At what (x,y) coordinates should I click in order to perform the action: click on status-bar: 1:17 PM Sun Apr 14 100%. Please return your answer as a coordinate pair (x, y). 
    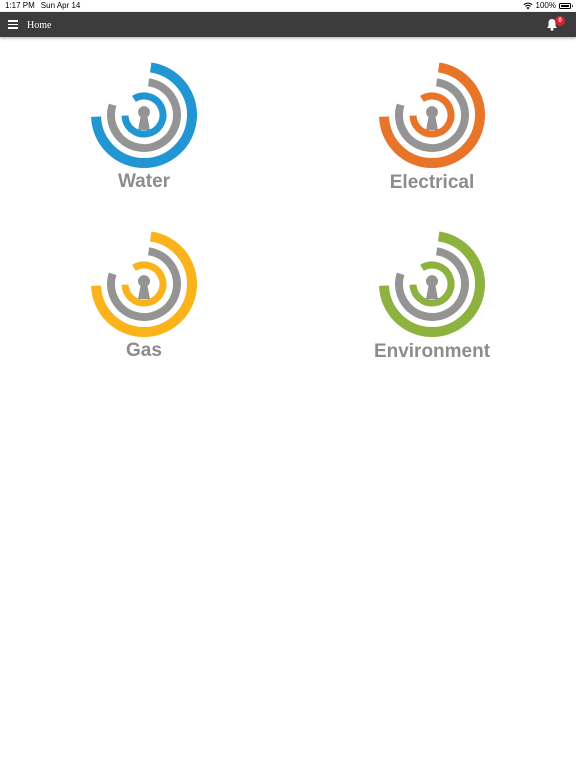
    Looking at the image, I should click on (288, 6).